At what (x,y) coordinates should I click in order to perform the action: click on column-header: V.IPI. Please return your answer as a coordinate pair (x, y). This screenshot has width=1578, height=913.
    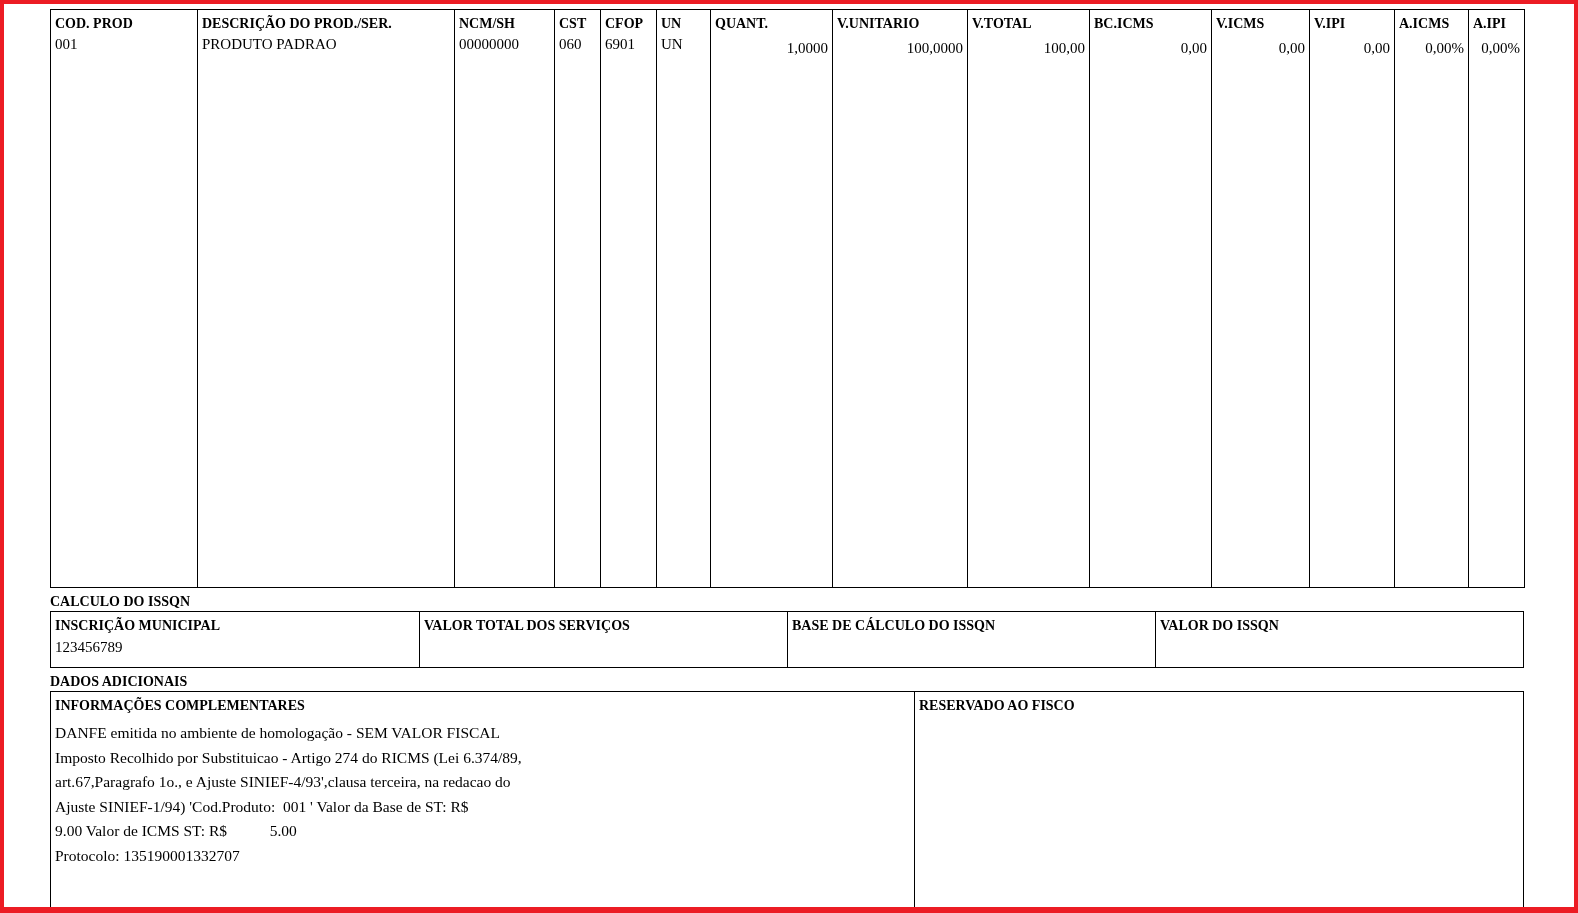
    Looking at the image, I should click on (1352, 21).